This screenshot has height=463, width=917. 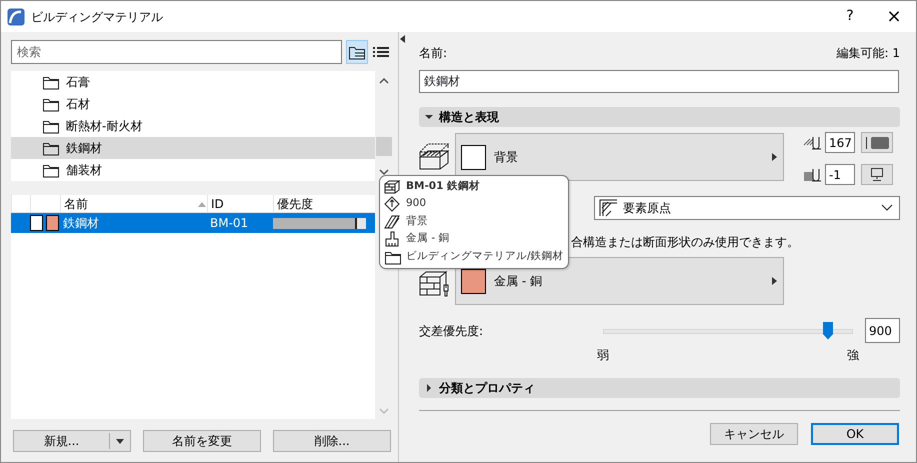 What do you see at coordinates (828, 331) in the screenshot?
I see `slider-thumb` at bounding box center [828, 331].